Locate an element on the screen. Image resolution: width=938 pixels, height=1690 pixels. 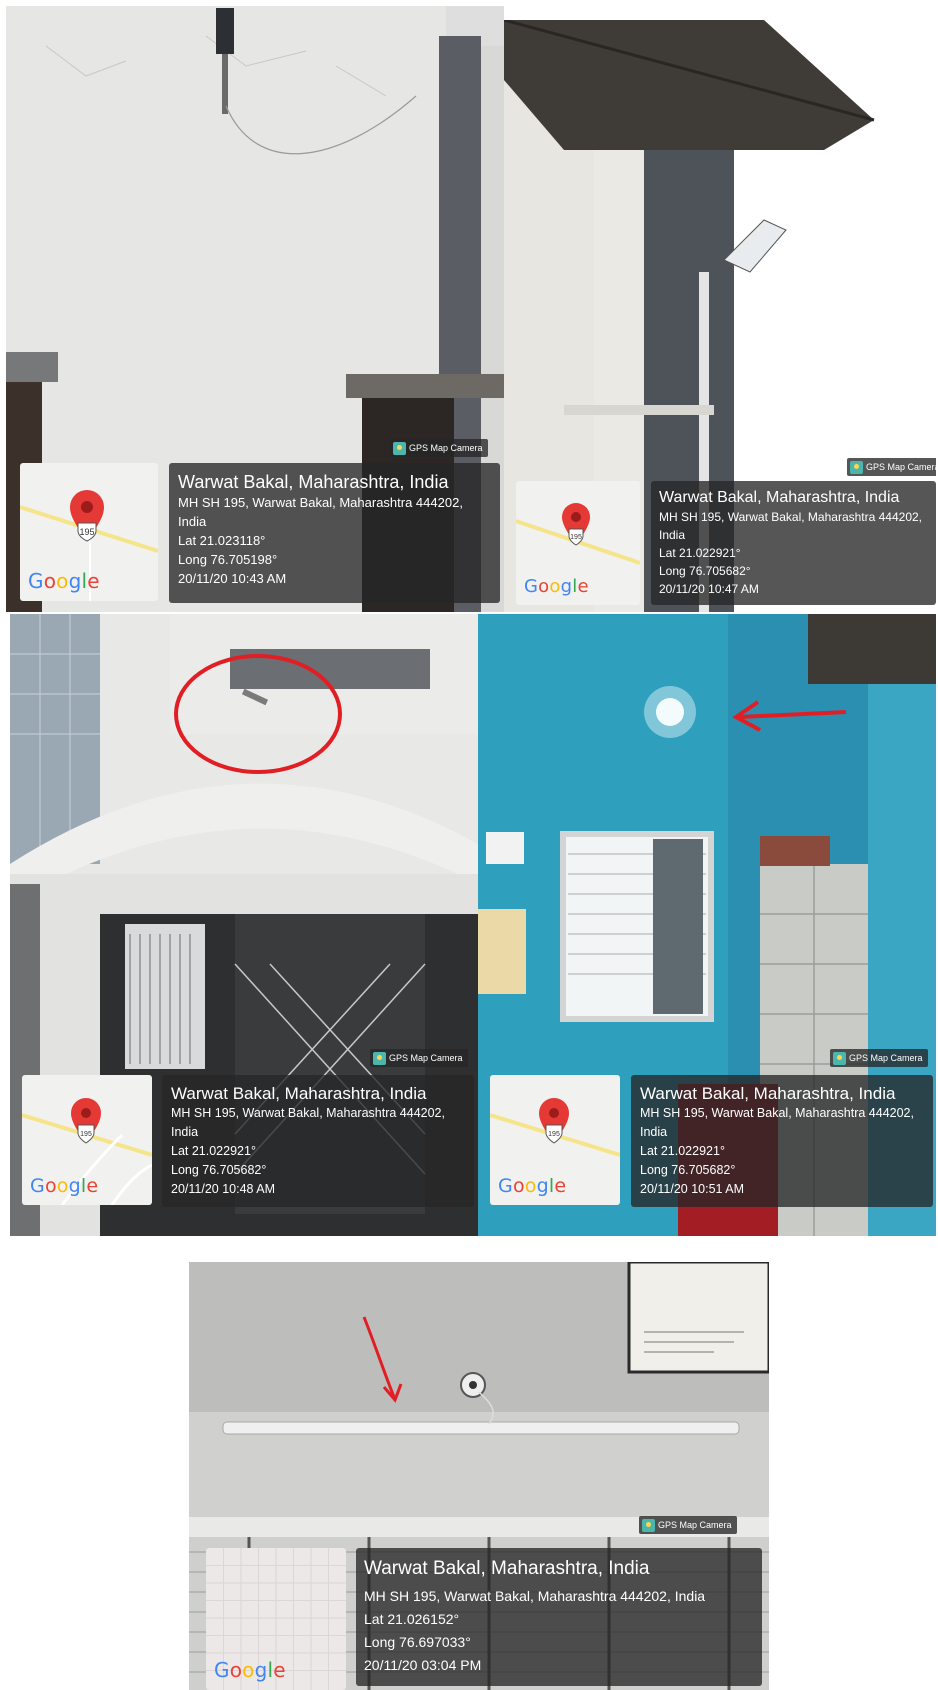
timestamp: 20/11/20 03:04 PM is located at coordinates (423, 1665).